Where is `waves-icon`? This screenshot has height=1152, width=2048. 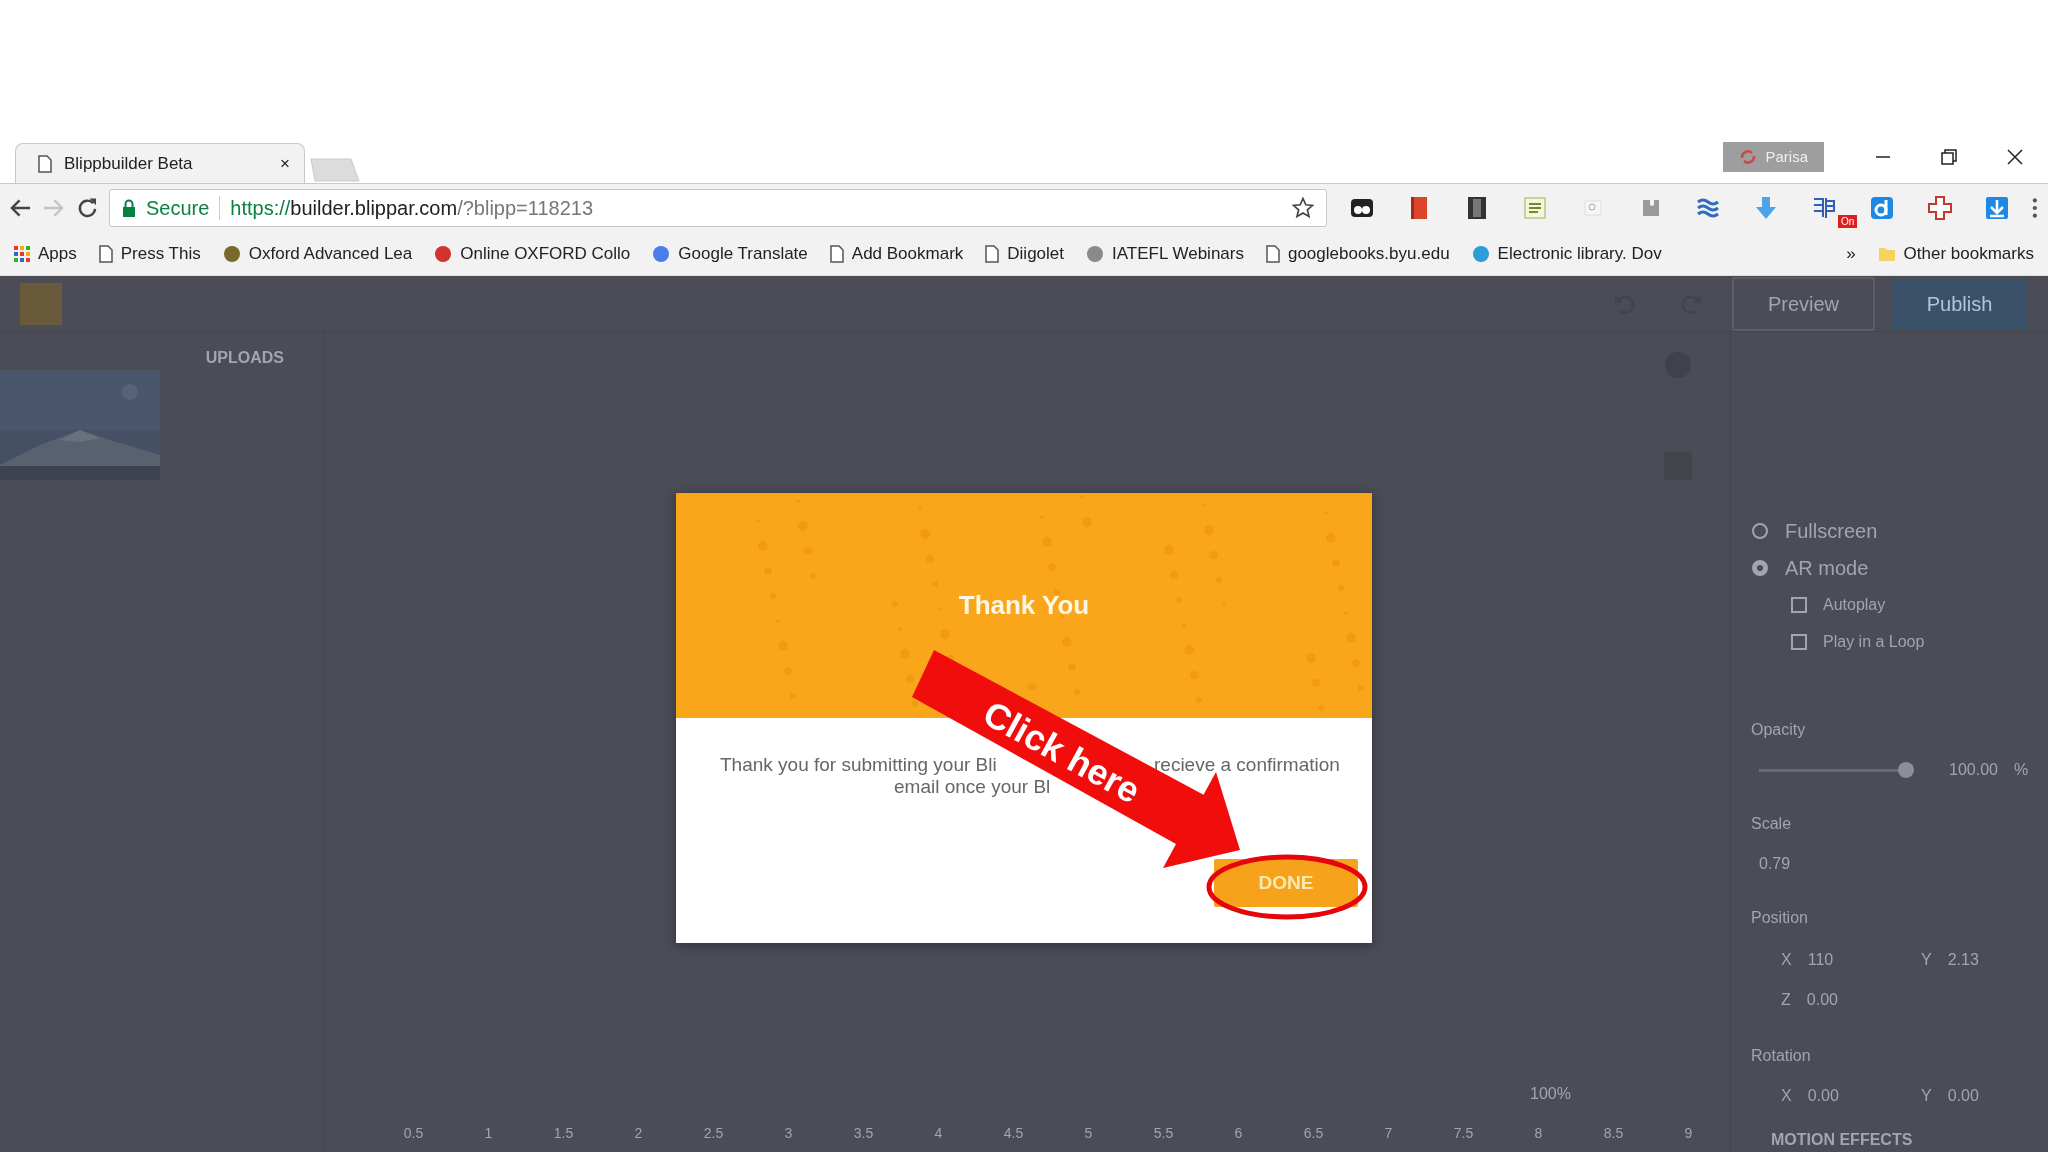 waves-icon is located at coordinates (1708, 208).